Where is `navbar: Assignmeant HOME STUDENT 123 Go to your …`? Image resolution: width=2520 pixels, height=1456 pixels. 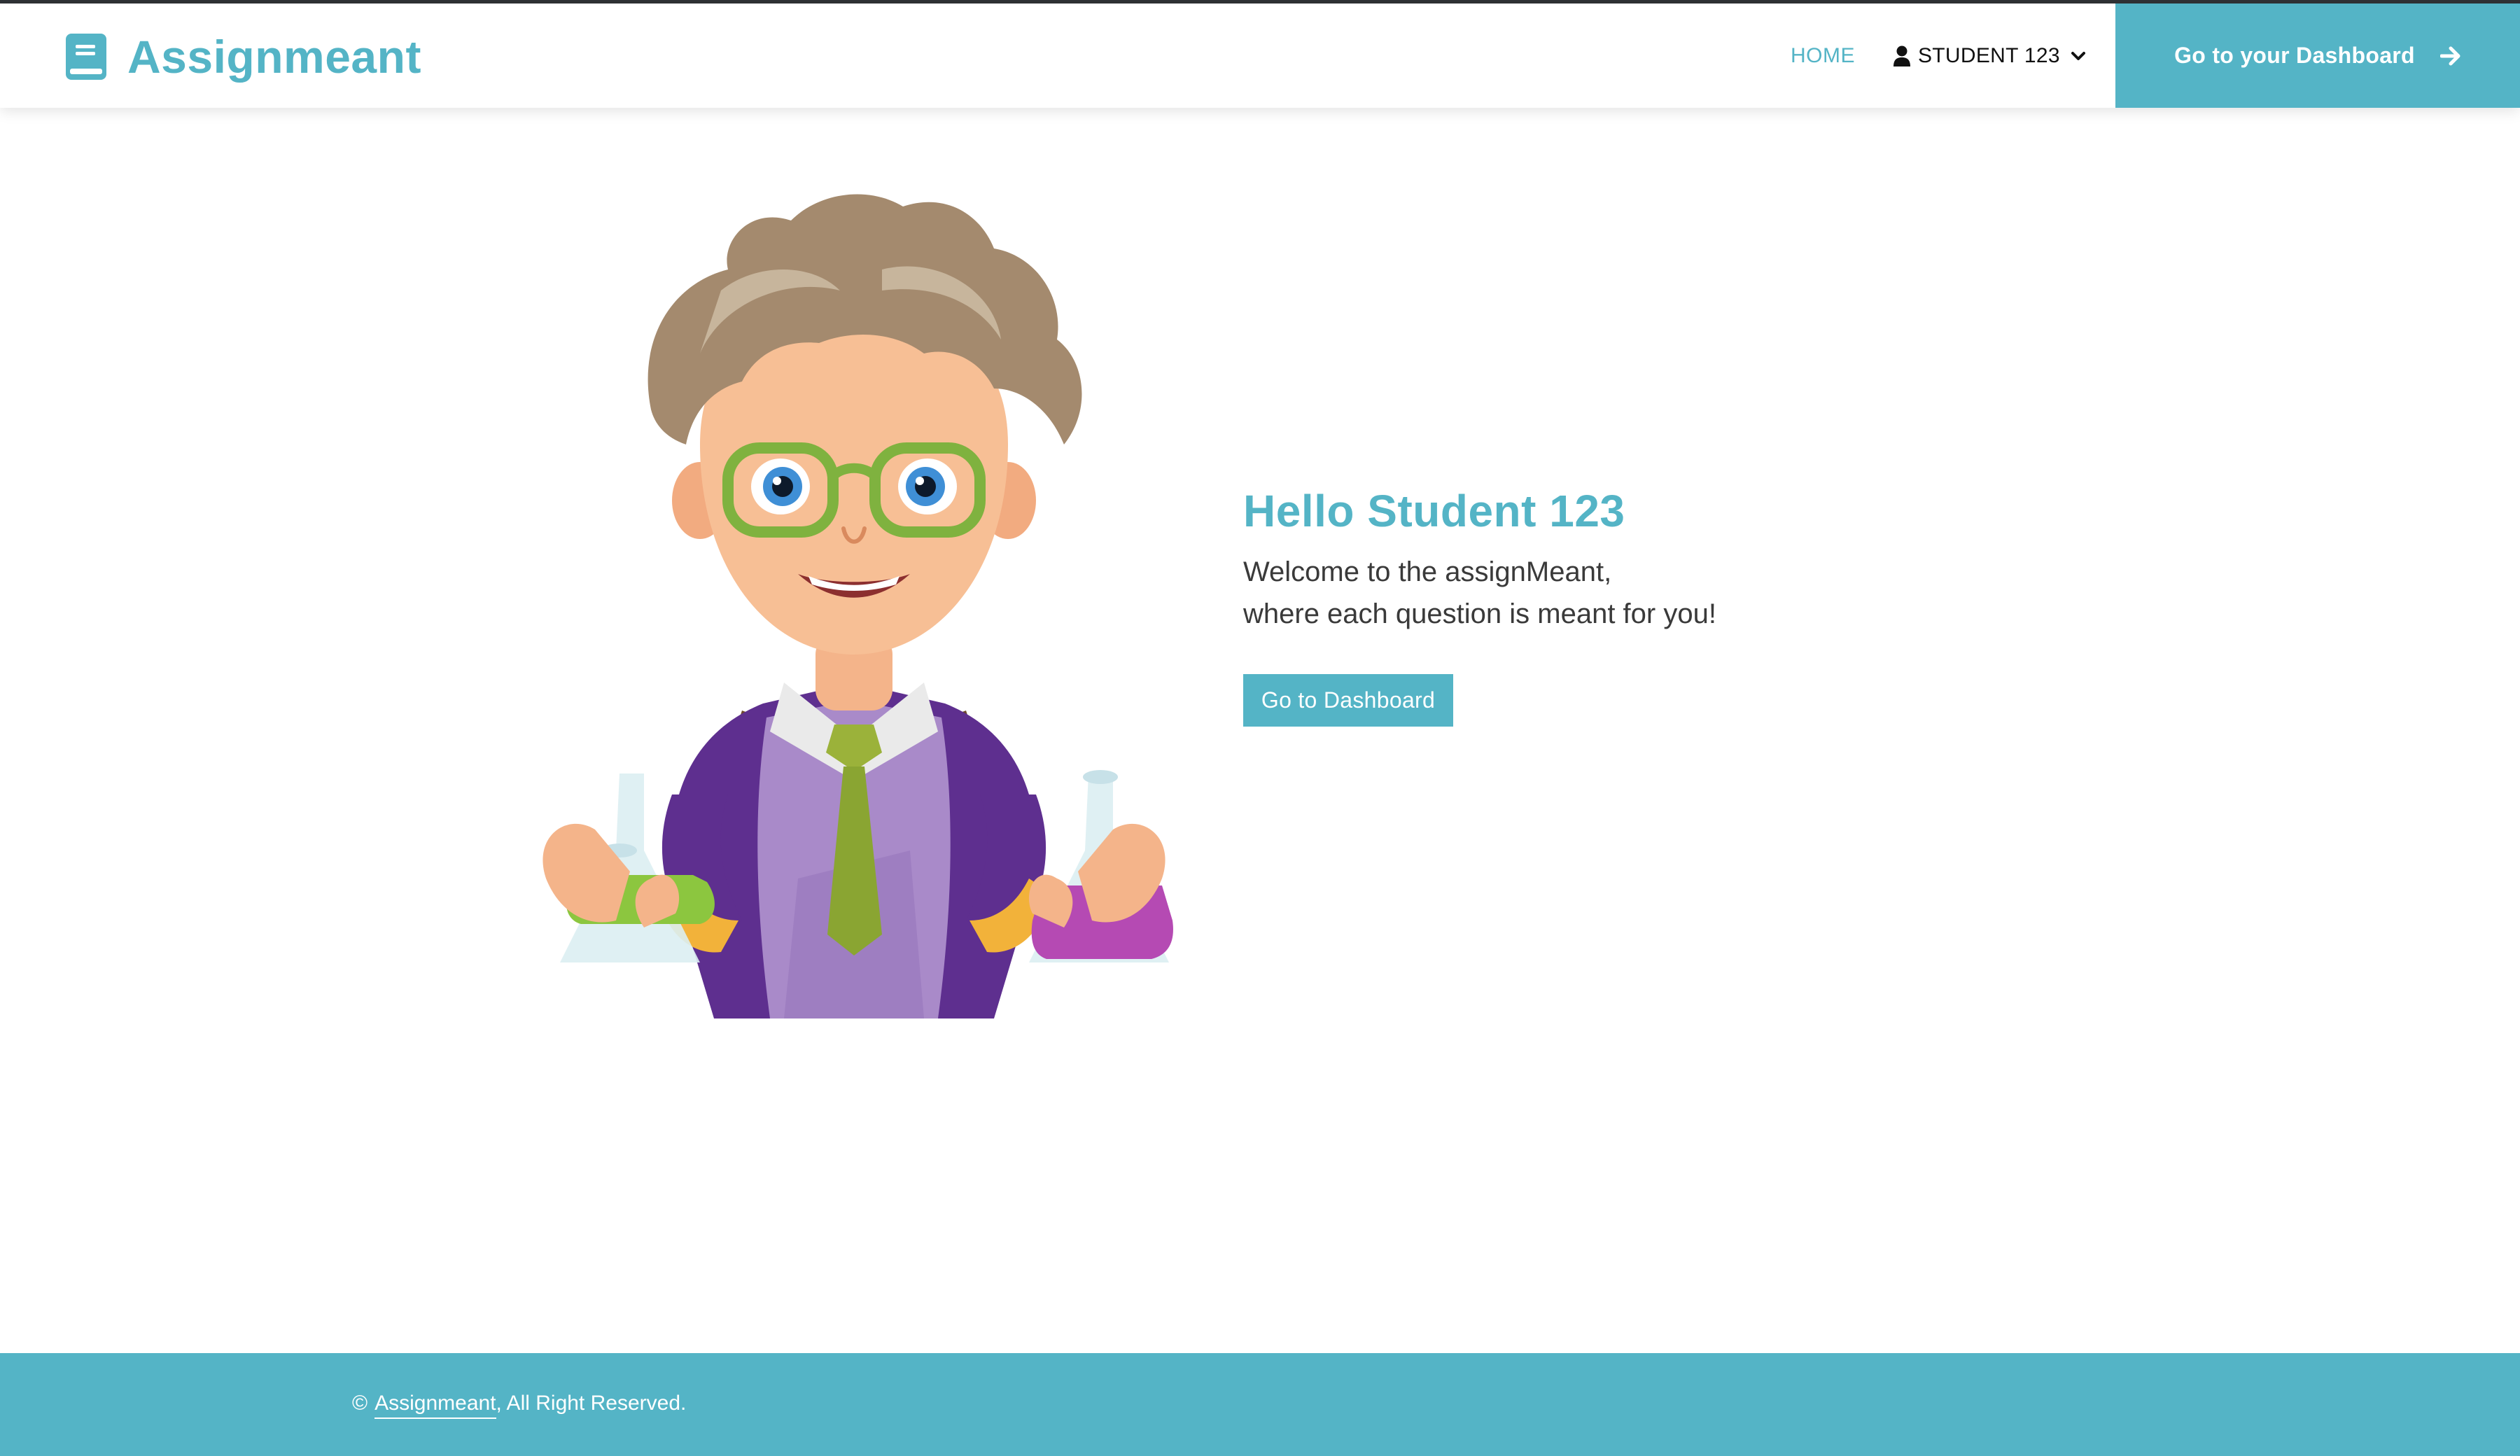 navbar: Assignmeant HOME STUDENT 123 Go to your … is located at coordinates (1260, 56).